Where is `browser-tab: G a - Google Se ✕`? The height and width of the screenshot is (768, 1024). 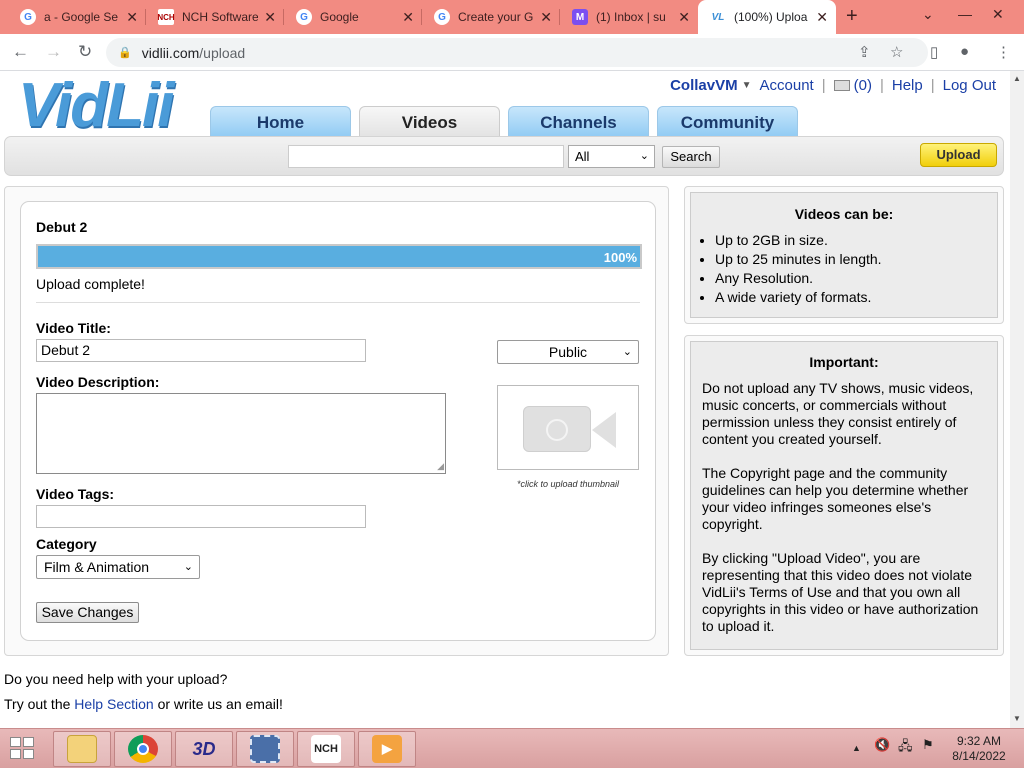 browser-tab: G a - Google Se ✕ is located at coordinates (77, 17).